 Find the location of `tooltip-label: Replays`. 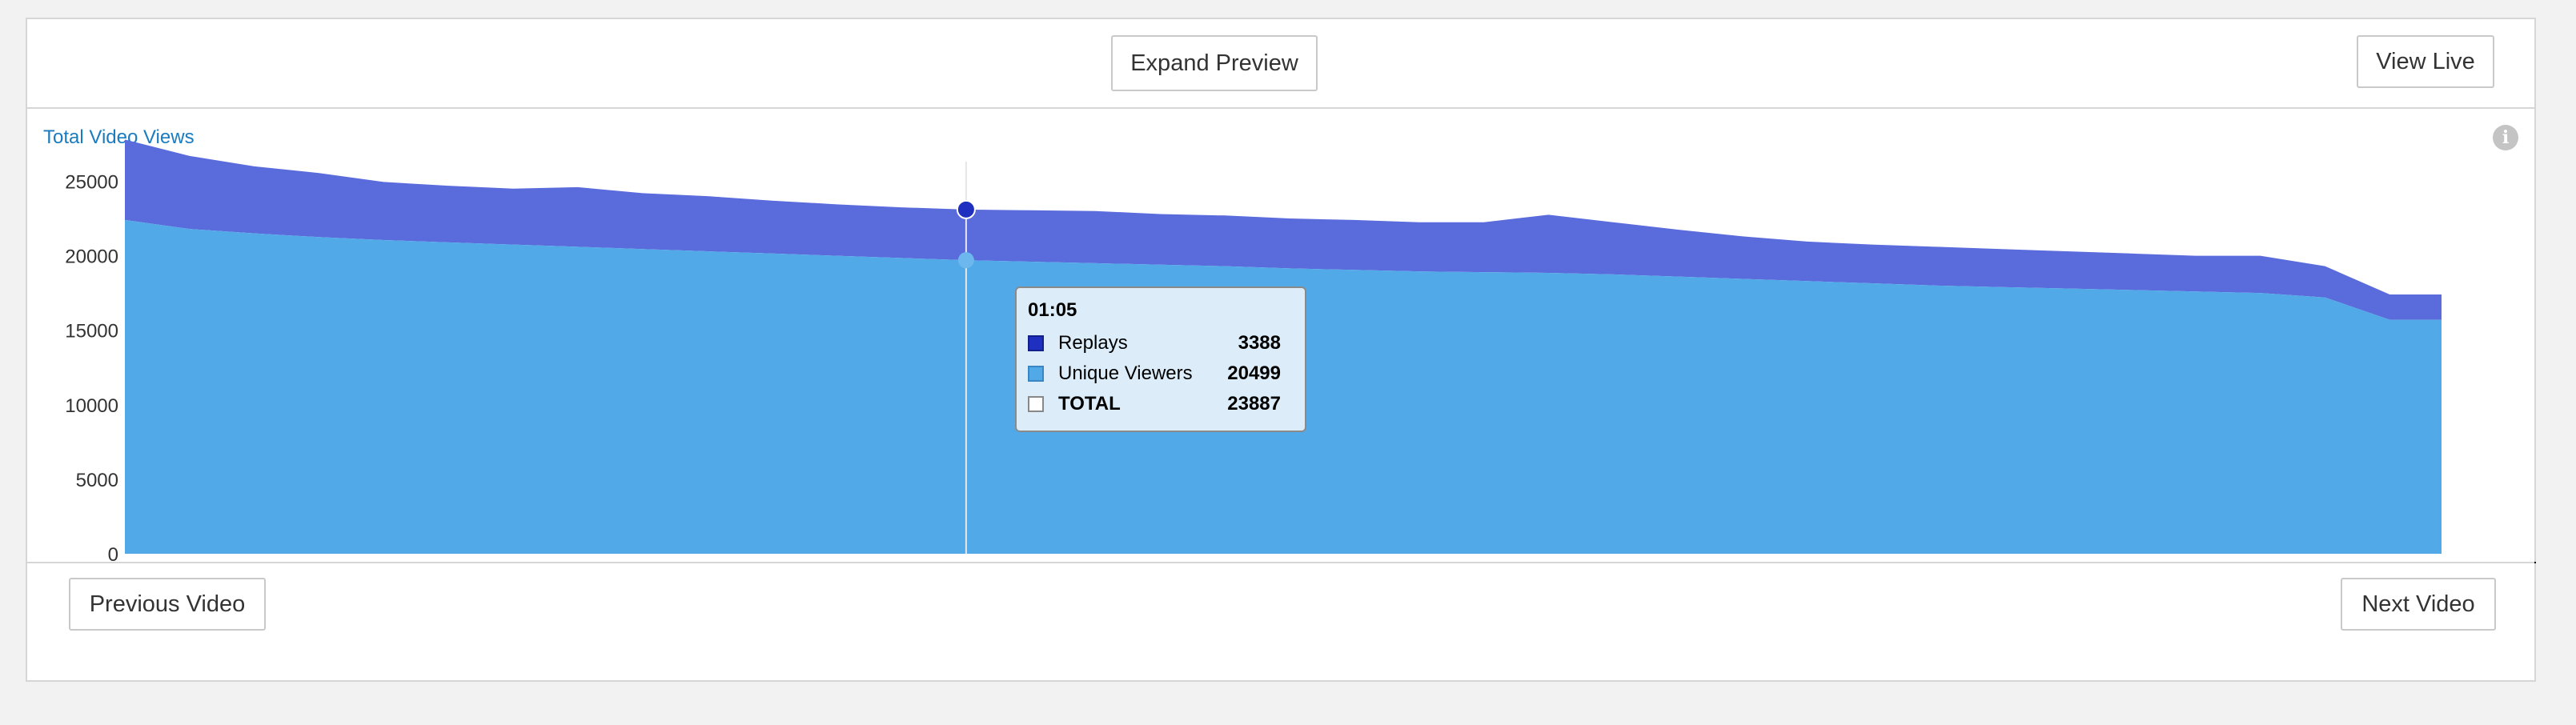

tooltip-label: Replays is located at coordinates (1093, 343).